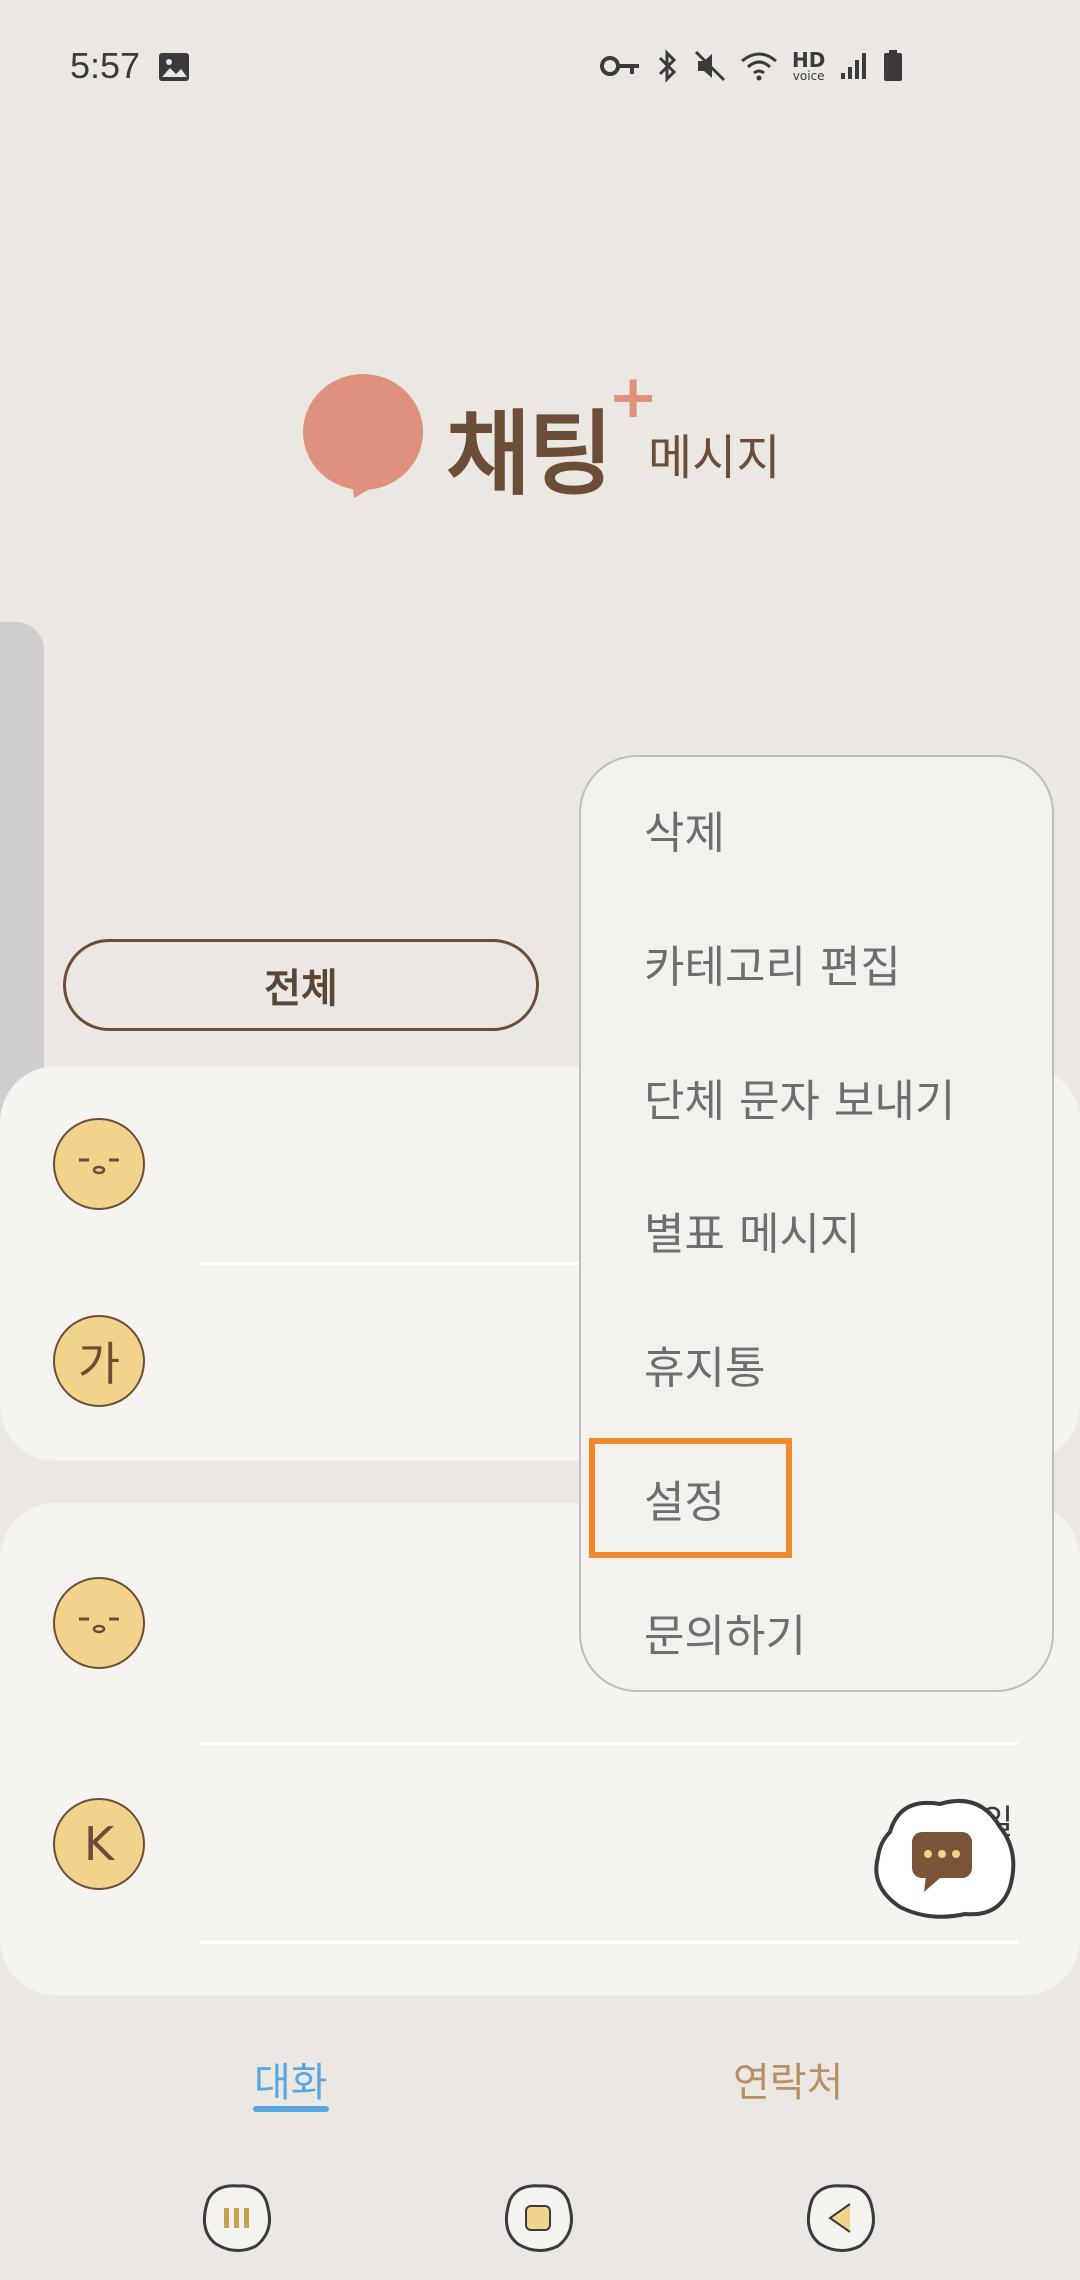 The image size is (1080, 2280). What do you see at coordinates (291, 2109) in the screenshot?
I see `tab-active-indicator` at bounding box center [291, 2109].